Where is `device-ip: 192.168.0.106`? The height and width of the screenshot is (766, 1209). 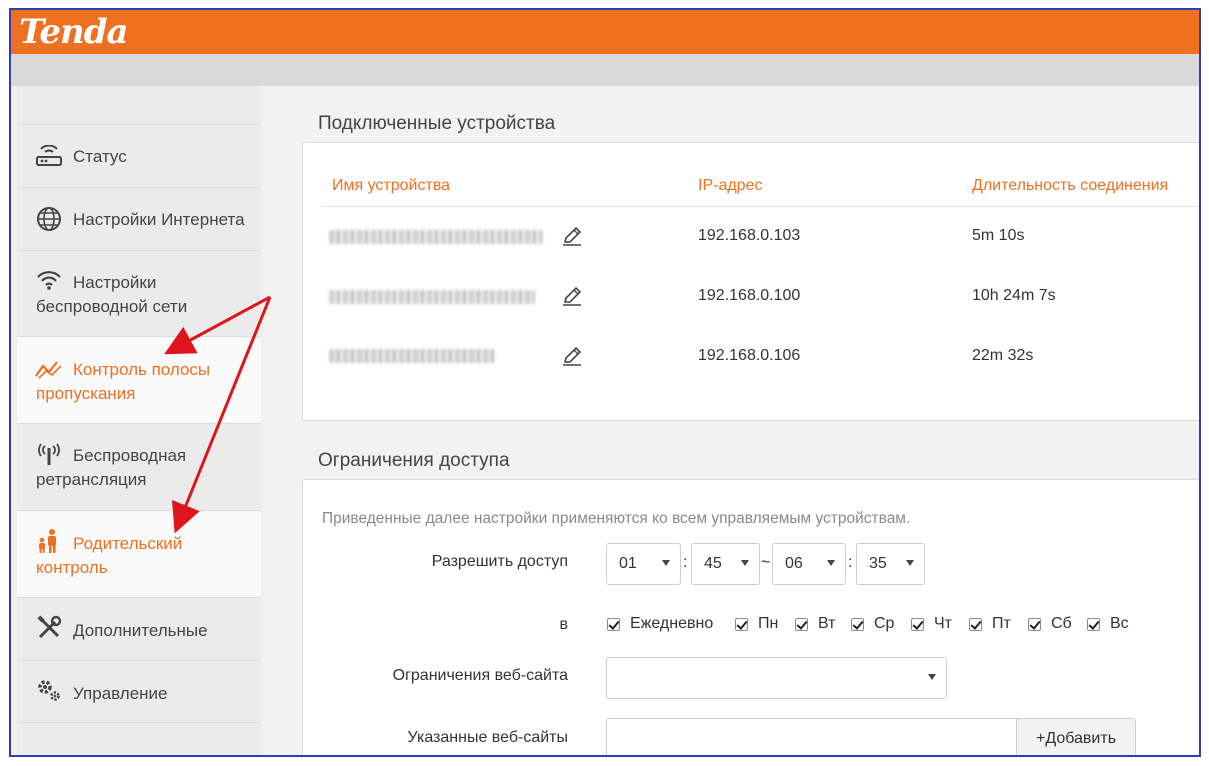
device-ip: 192.168.0.106 is located at coordinates (749, 355).